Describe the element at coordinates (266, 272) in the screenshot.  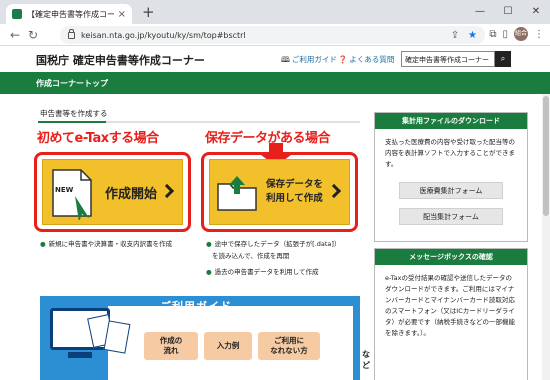
I see `bullet-text: 過去の申告書データを利用して作成` at that location.